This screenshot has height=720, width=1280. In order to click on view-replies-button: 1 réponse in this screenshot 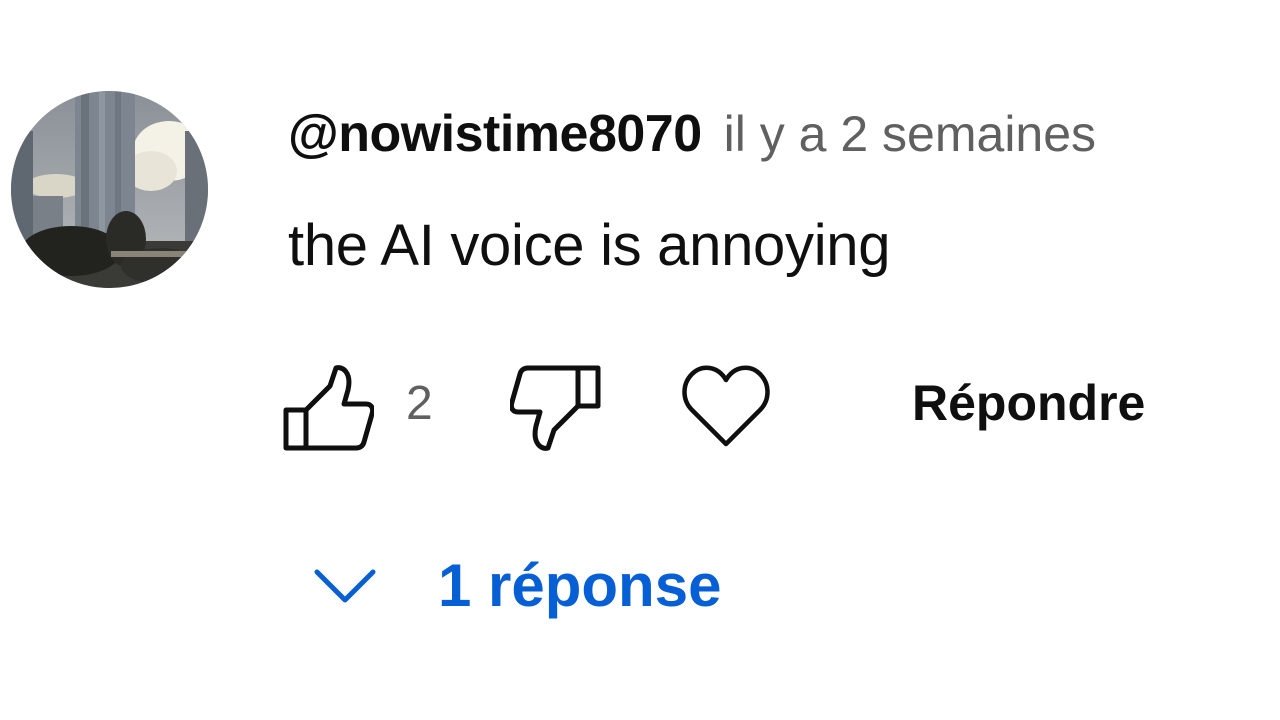, I will do `click(510, 585)`.